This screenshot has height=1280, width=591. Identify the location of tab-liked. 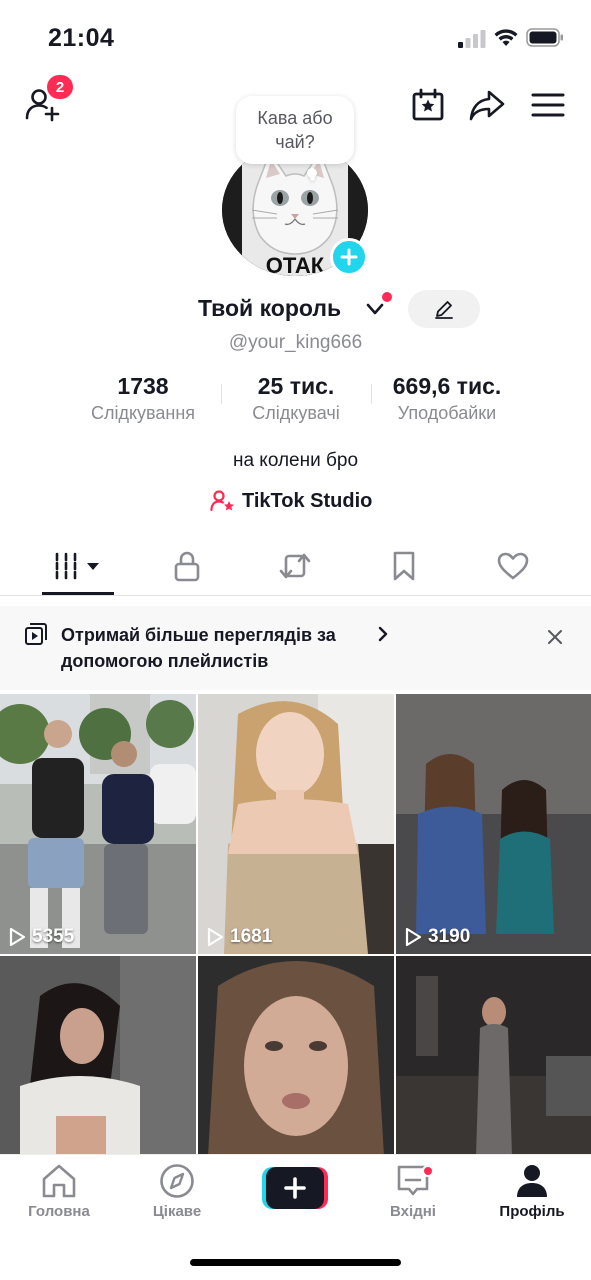
(513, 566).